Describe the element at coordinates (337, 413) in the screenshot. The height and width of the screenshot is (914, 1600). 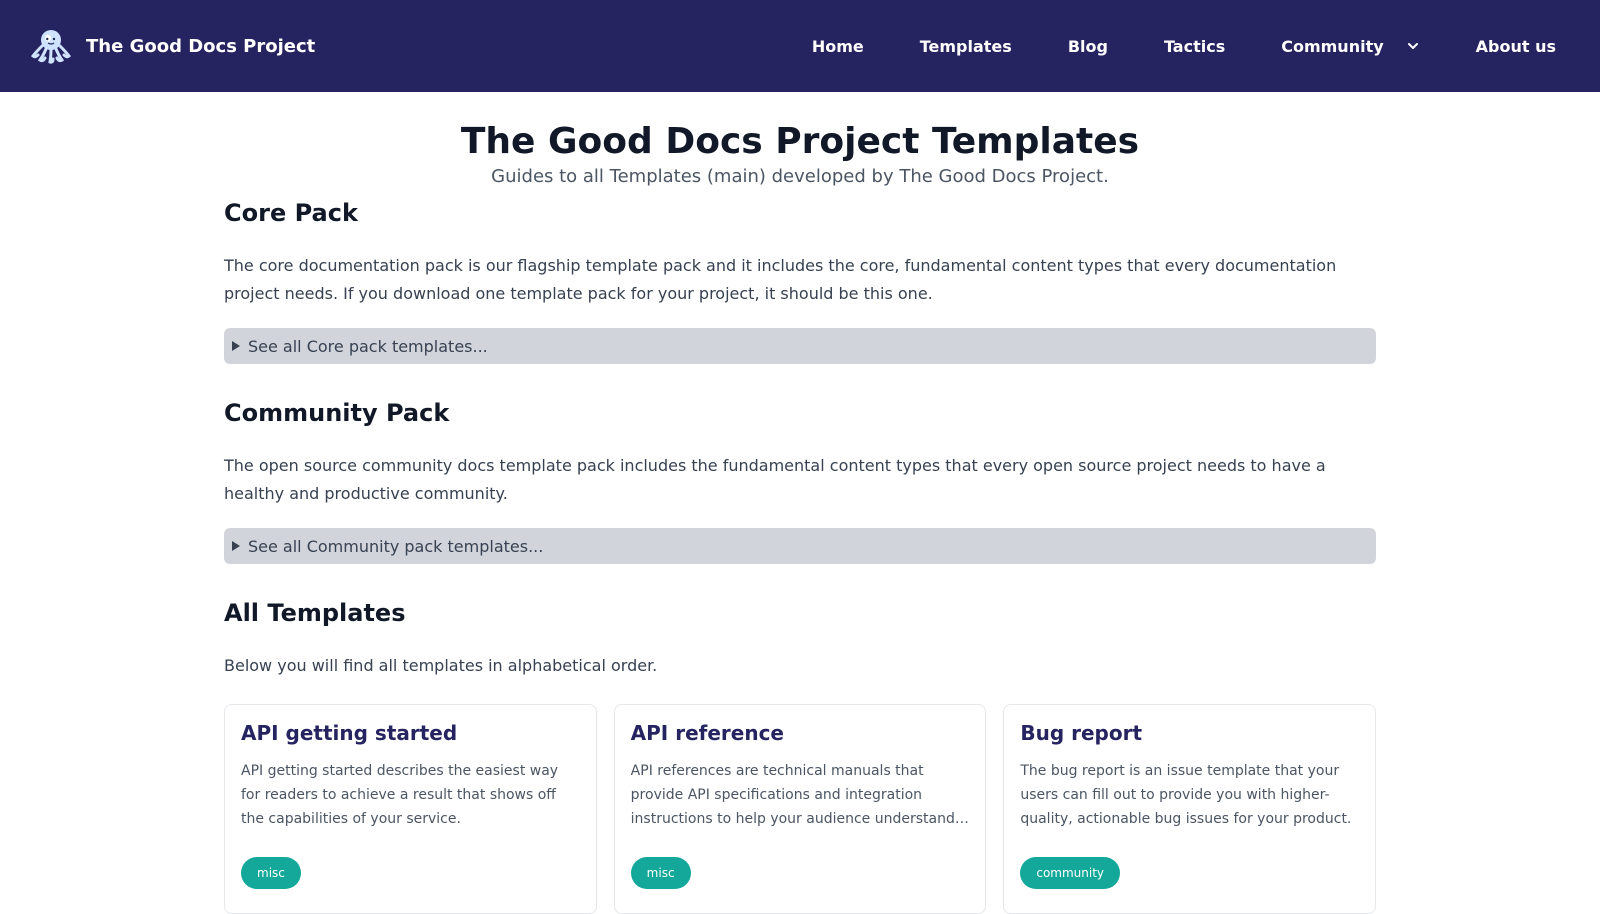
I see `community-pack-heading: Community Pack` at that location.